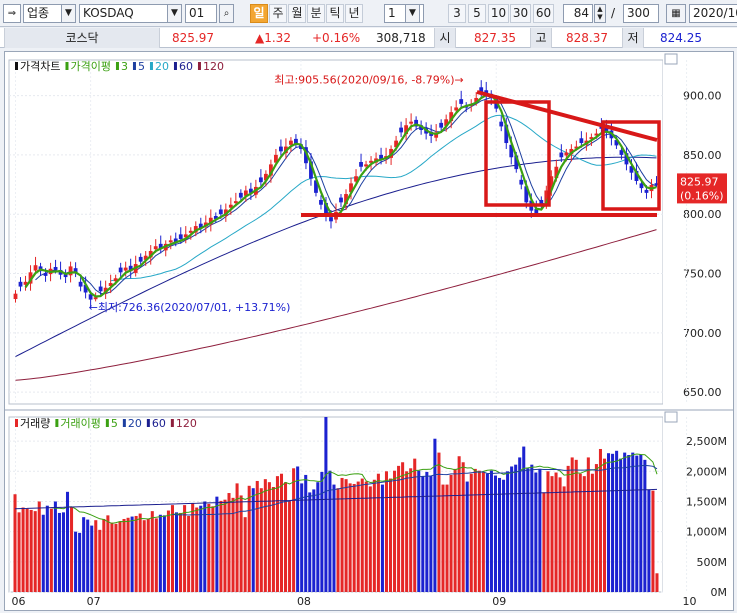  What do you see at coordinates (702, 195) in the screenshot?
I see `current-price-tag-change: (0.16%)` at bounding box center [702, 195].